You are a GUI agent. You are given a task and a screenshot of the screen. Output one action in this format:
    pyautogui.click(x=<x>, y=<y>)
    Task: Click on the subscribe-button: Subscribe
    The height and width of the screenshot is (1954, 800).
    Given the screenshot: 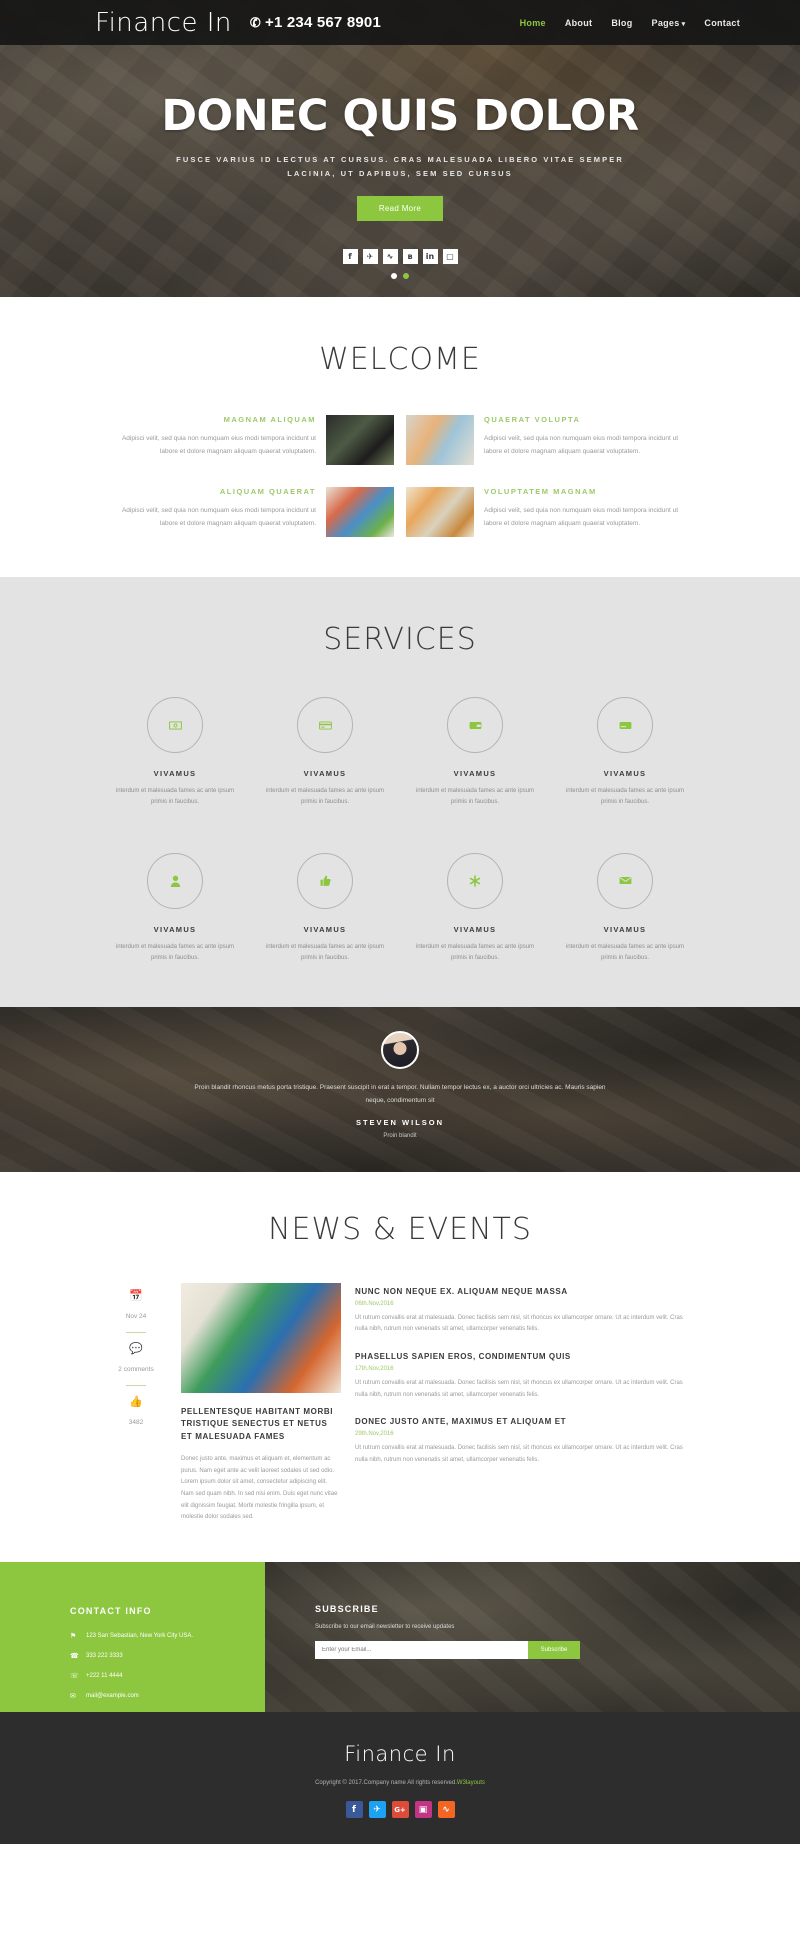 What is the action you would take?
    pyautogui.click(x=554, y=1650)
    